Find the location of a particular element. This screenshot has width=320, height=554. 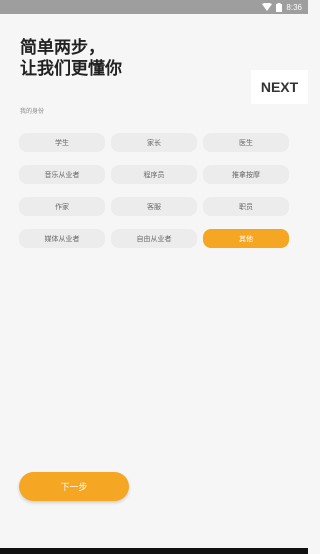

identity-label: 我的身份 is located at coordinates (32, 111).